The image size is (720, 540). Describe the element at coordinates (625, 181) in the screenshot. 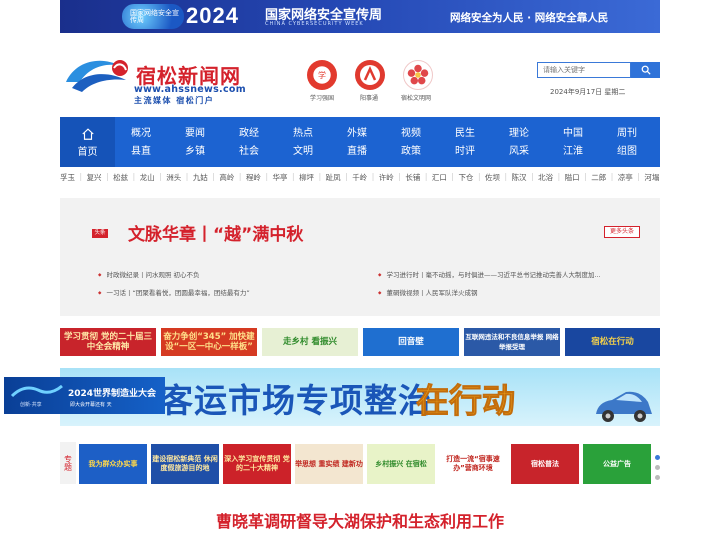

I see `town-link: 凉亭` at that location.